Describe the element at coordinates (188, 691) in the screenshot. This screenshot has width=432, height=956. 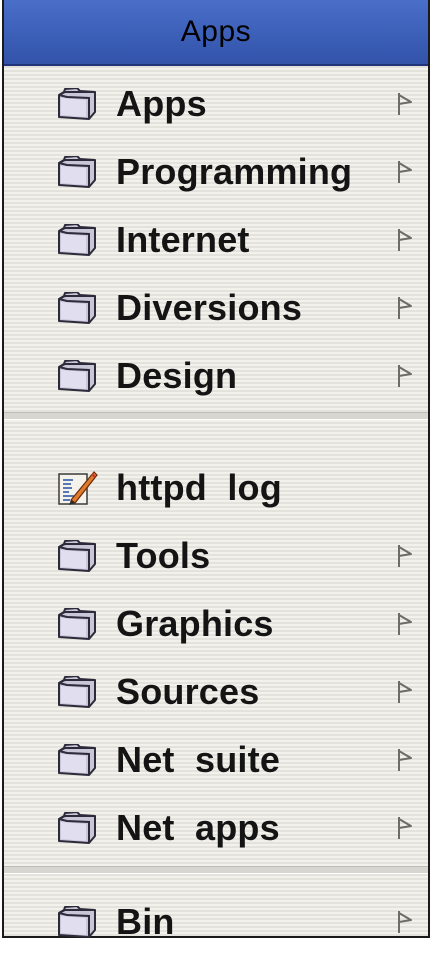
I see `menu-item-label: Sources` at that location.